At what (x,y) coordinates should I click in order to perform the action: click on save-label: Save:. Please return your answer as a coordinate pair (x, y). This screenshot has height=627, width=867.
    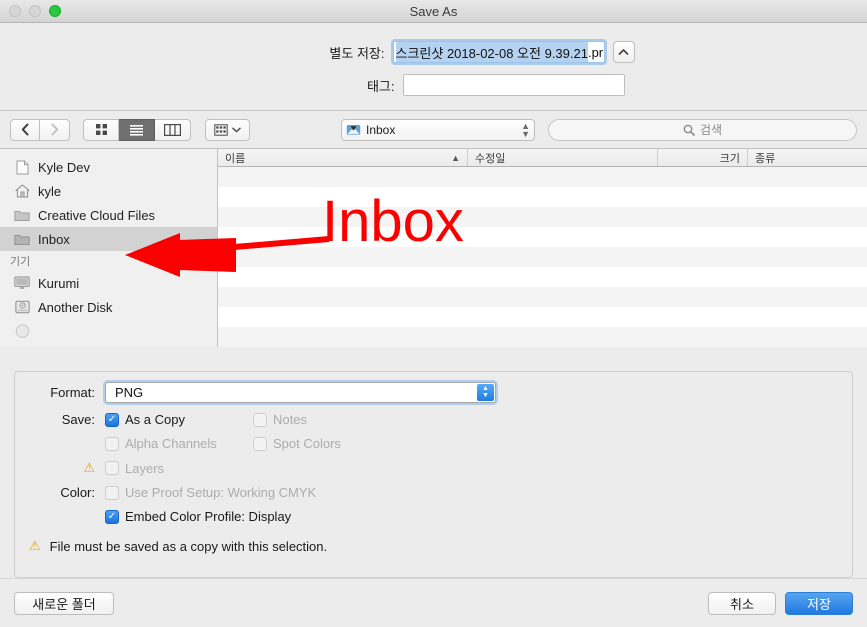
    Looking at the image, I should click on (78, 419).